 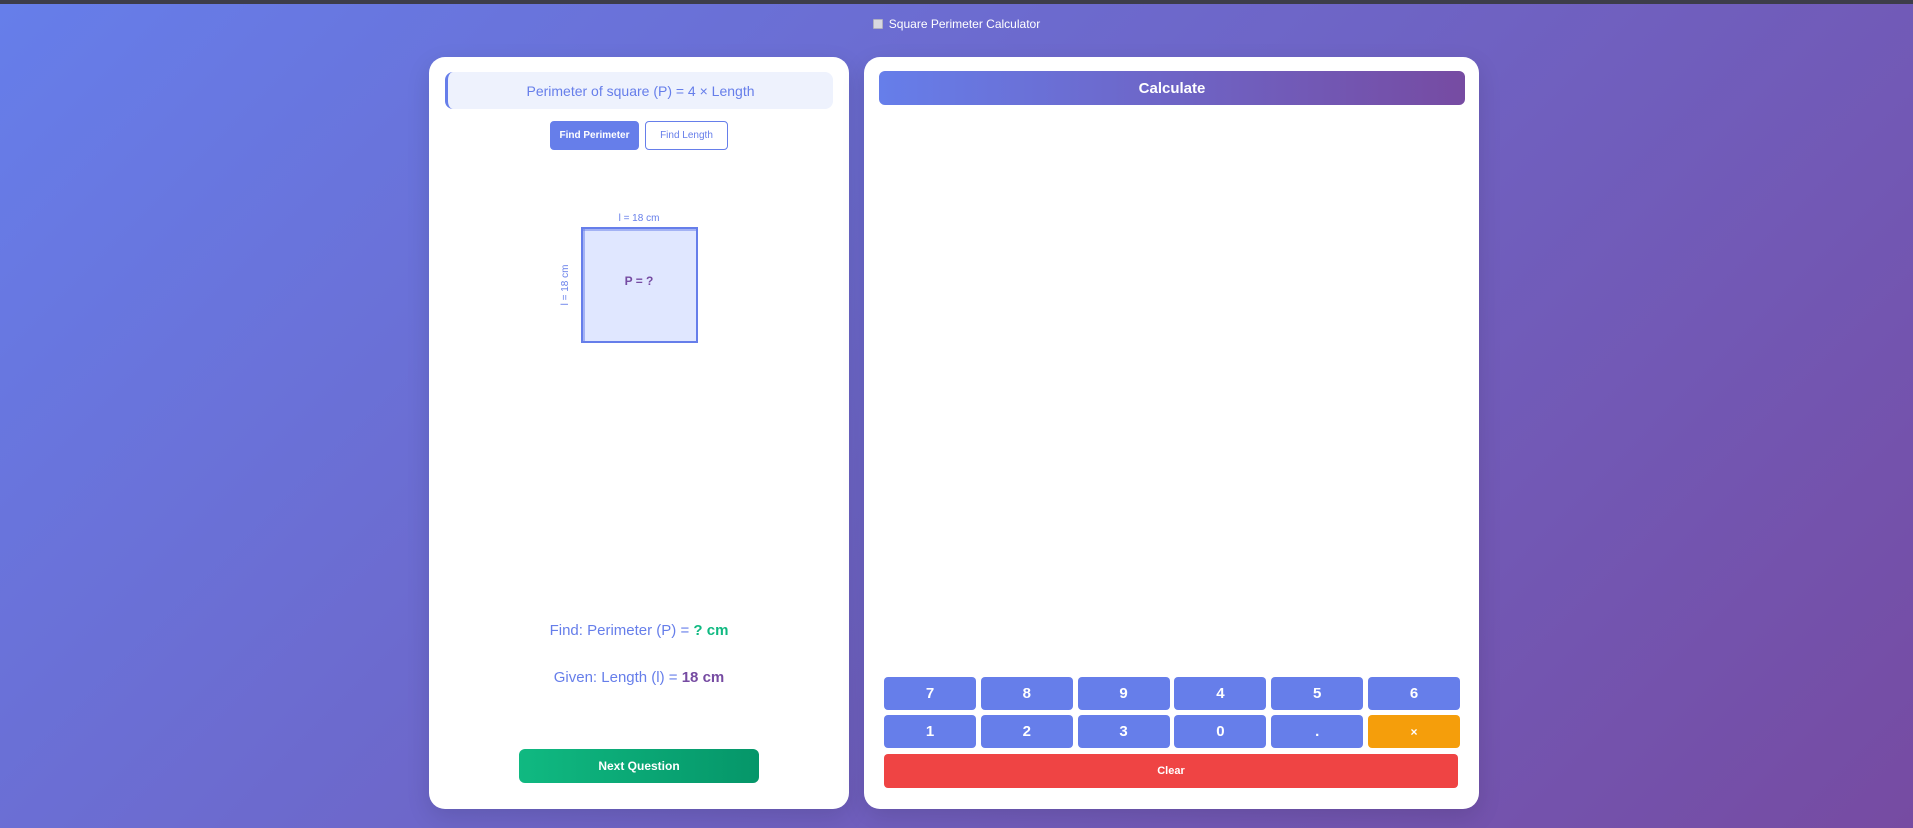 What do you see at coordinates (1220, 693) in the screenshot?
I see `key-4: 4` at bounding box center [1220, 693].